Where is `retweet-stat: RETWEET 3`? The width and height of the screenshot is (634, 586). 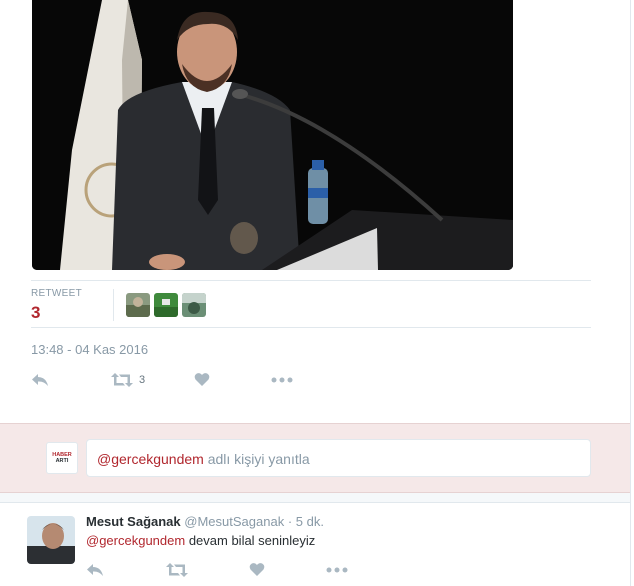
retweet-stat: RETWEET 3 is located at coordinates (56, 305).